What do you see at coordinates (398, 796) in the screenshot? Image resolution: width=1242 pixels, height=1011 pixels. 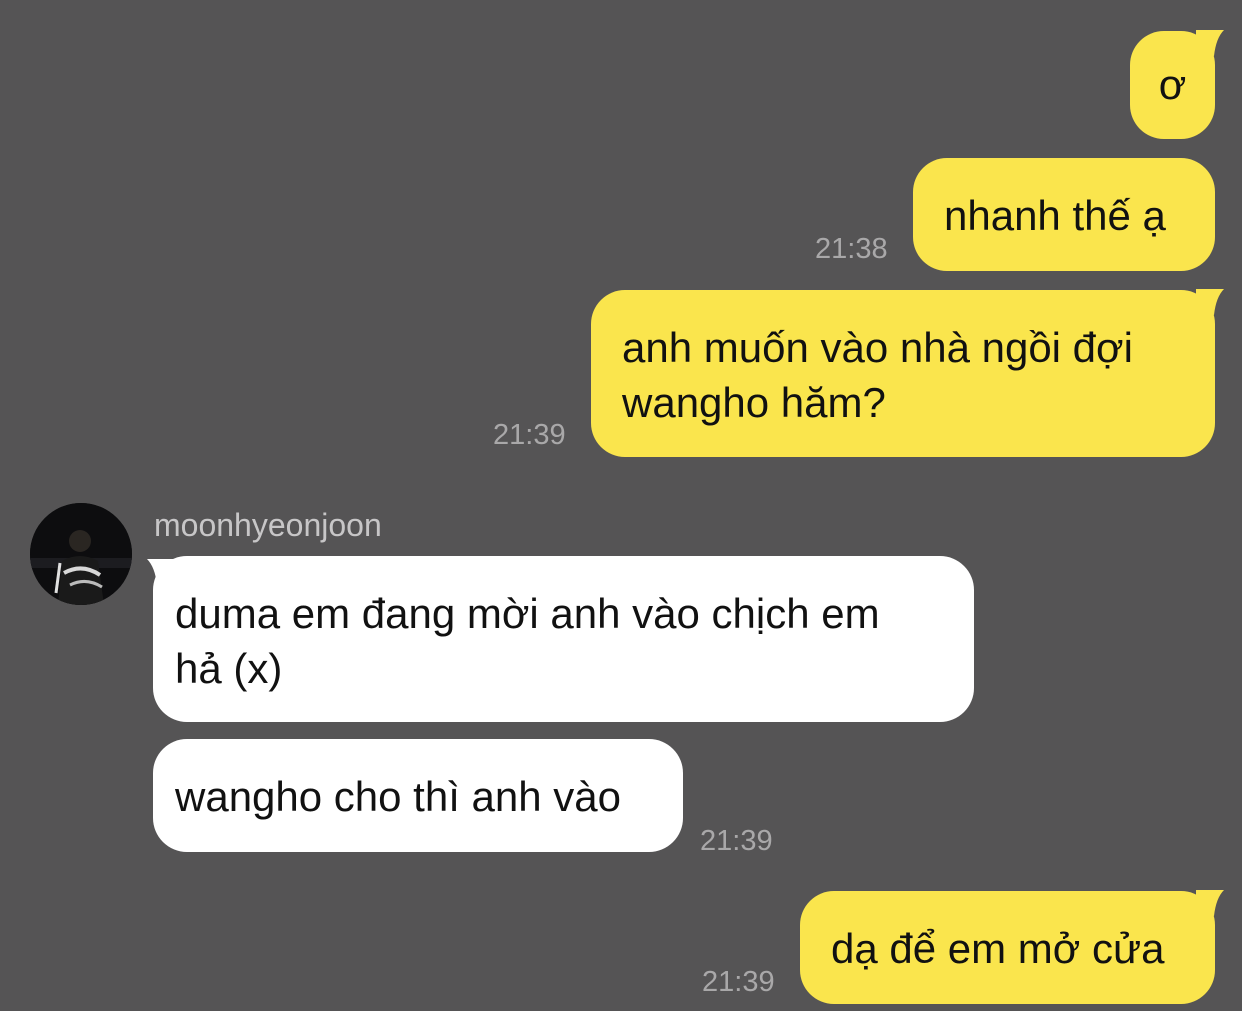 I see `message-text: wangho cho thì anh vào` at bounding box center [398, 796].